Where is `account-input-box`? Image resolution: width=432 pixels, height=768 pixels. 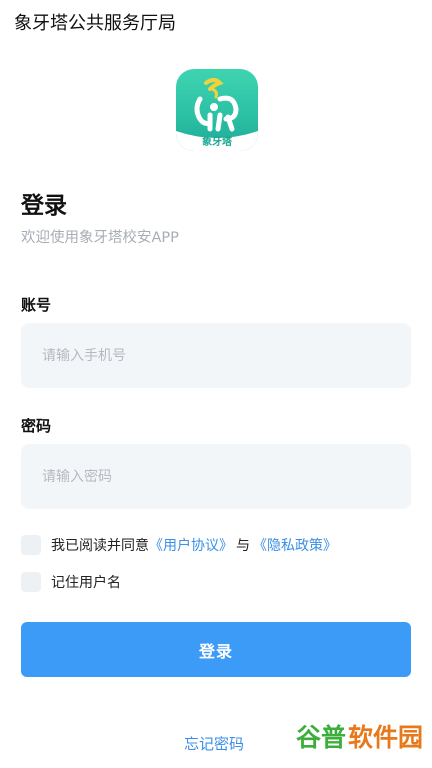 account-input-box is located at coordinates (216, 355).